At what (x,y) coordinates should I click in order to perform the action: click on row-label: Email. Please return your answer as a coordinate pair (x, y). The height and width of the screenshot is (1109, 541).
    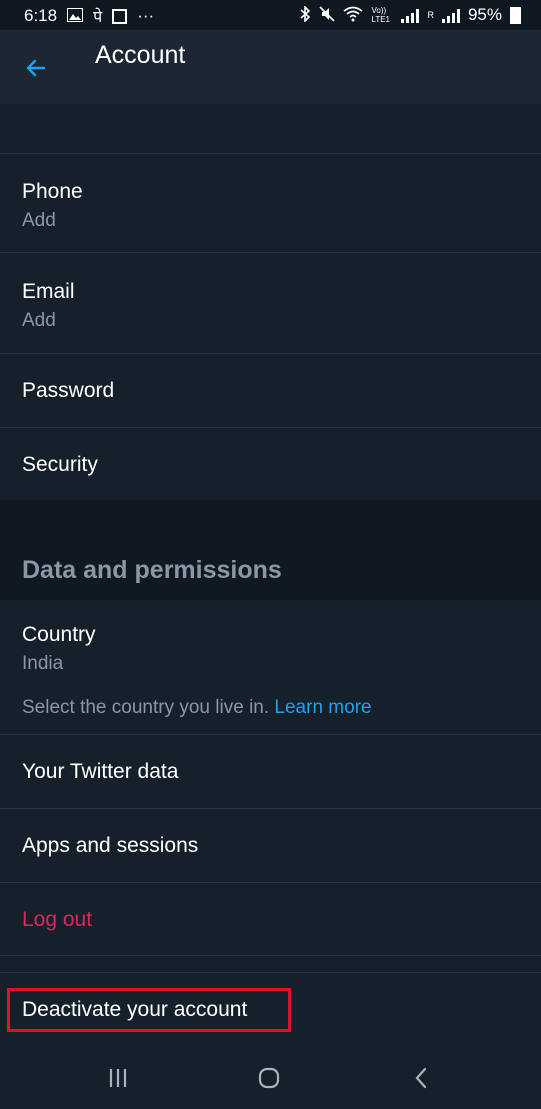
    Looking at the image, I should click on (48, 291).